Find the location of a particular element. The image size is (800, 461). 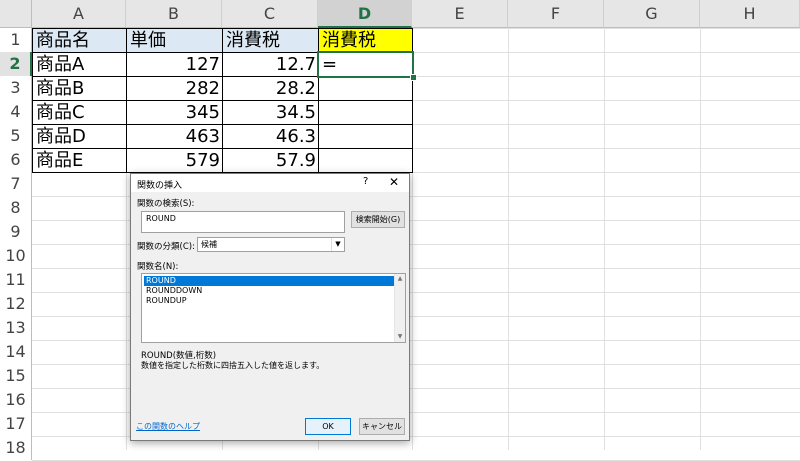

table-cell-name: 商品A is located at coordinates (79, 64).